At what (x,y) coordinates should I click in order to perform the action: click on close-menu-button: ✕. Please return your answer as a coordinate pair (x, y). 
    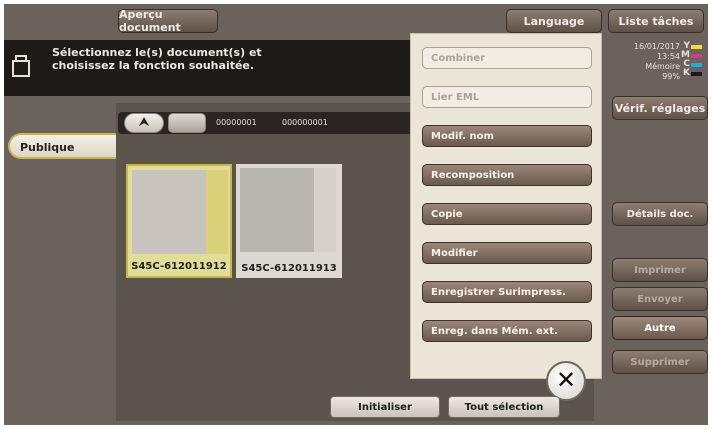
    Looking at the image, I should click on (566, 381).